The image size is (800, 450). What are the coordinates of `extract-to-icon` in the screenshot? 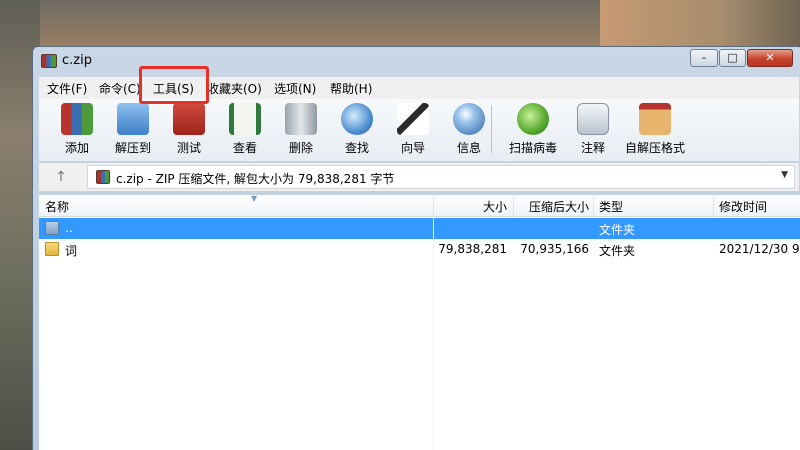 It's located at (133, 119).